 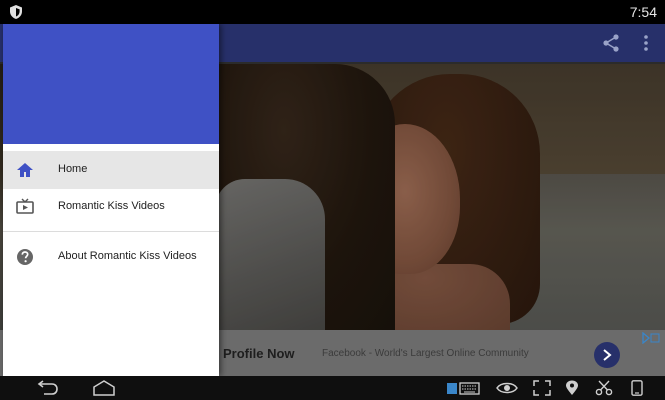 I want to click on drawer-header, so click(x=111, y=84).